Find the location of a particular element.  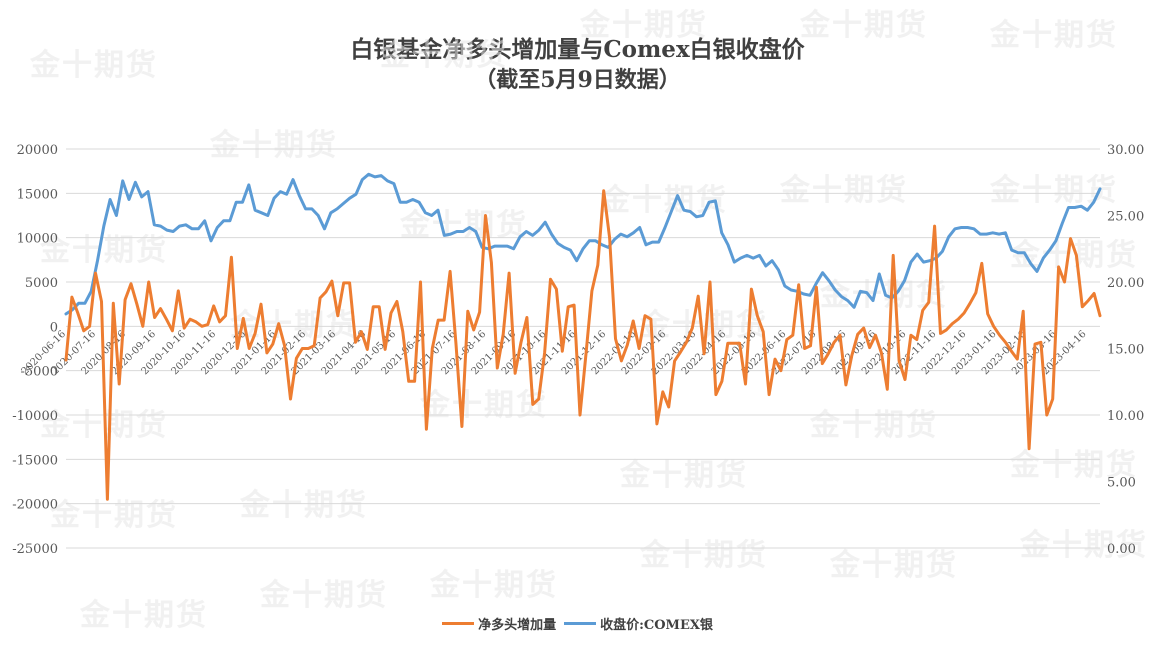

right-y-tick-label: 20.00 is located at coordinates (1125, 283).